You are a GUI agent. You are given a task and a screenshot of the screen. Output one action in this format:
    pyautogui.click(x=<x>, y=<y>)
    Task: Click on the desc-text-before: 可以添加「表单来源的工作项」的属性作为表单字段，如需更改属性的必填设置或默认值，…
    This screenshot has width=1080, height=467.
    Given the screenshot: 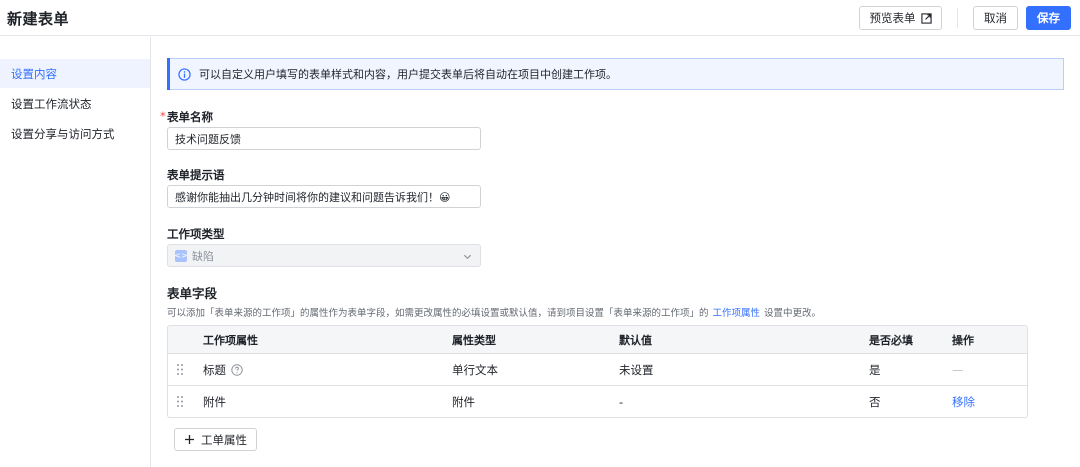 What is the action you would take?
    pyautogui.click(x=438, y=313)
    